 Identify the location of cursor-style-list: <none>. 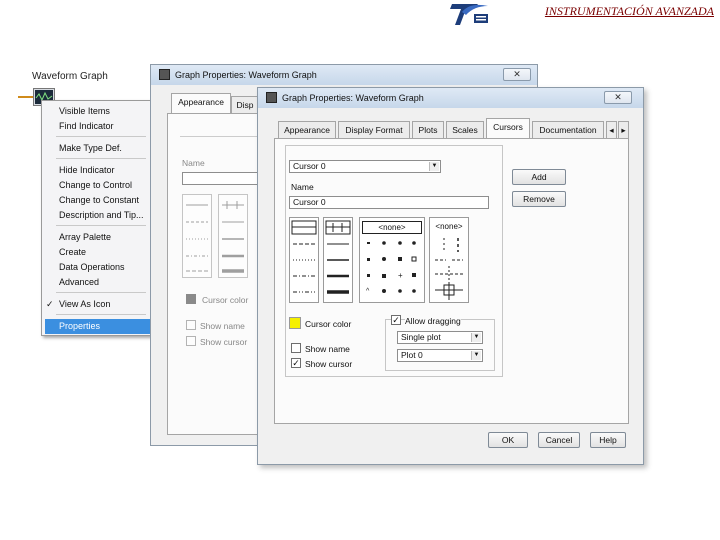
(449, 260).